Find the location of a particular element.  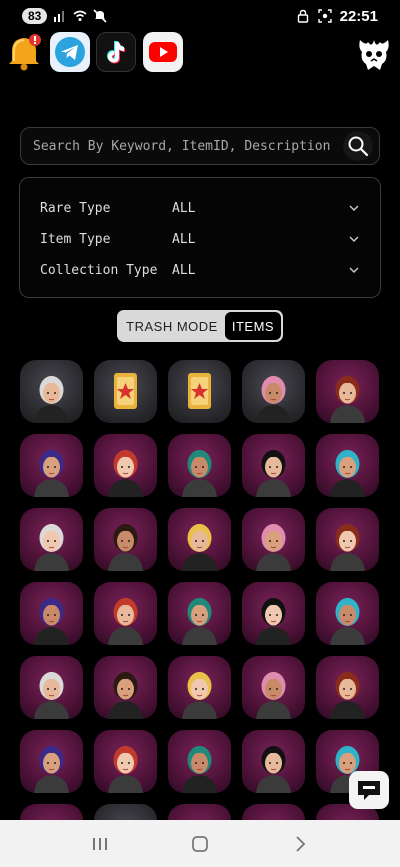

youtube-icon is located at coordinates (163, 52).